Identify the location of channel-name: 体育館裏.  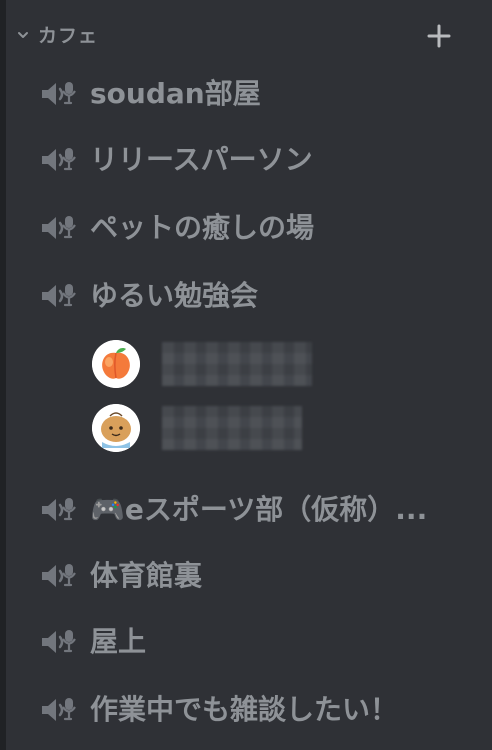
(146, 575).